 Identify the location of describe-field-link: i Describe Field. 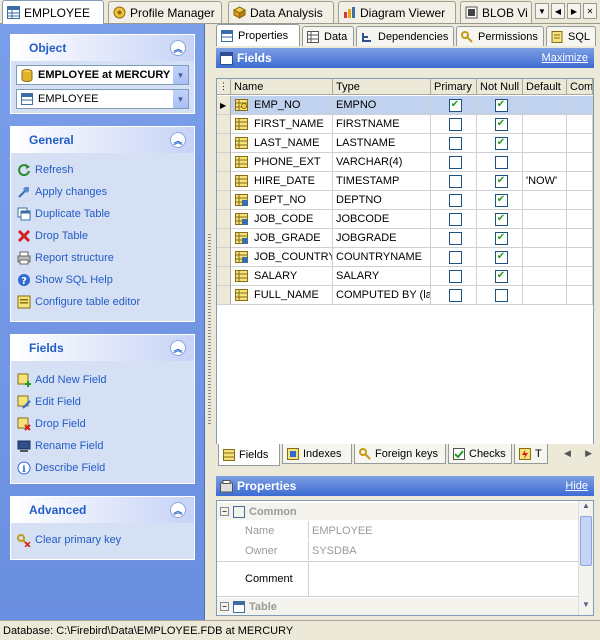
(102, 468).